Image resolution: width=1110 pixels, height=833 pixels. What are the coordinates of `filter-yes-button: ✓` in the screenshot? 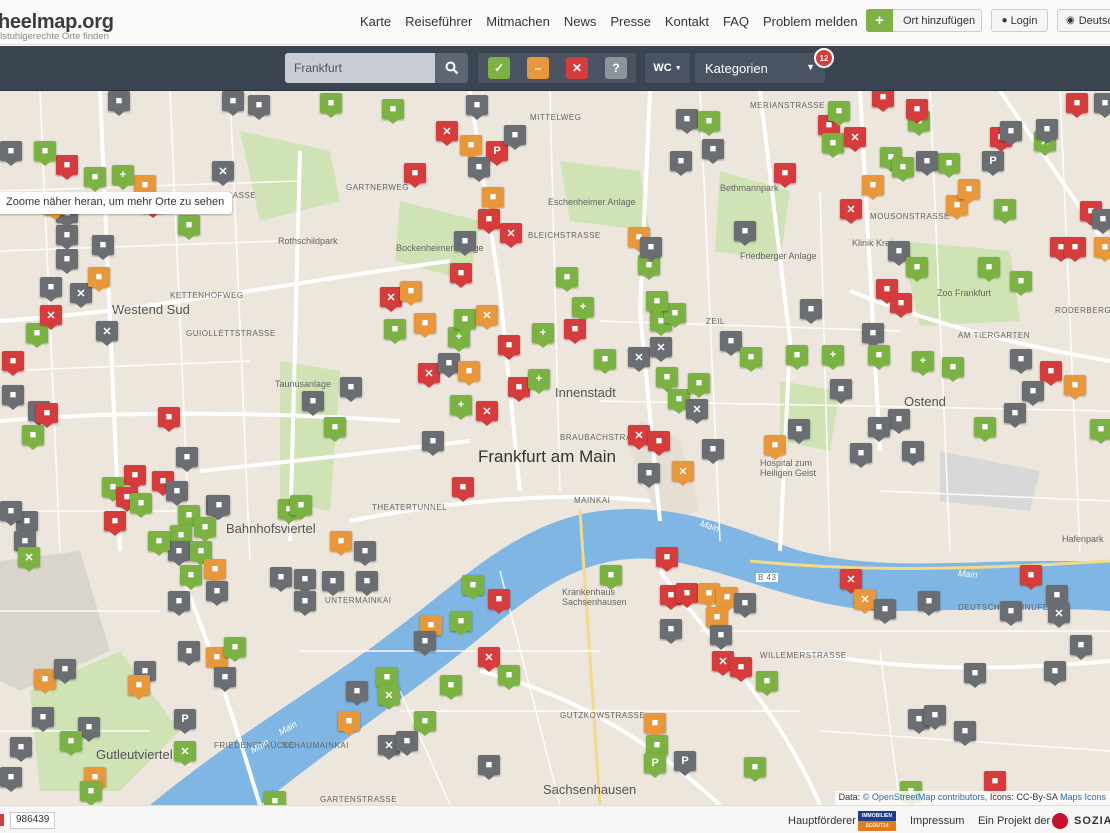 It's located at (499, 68).